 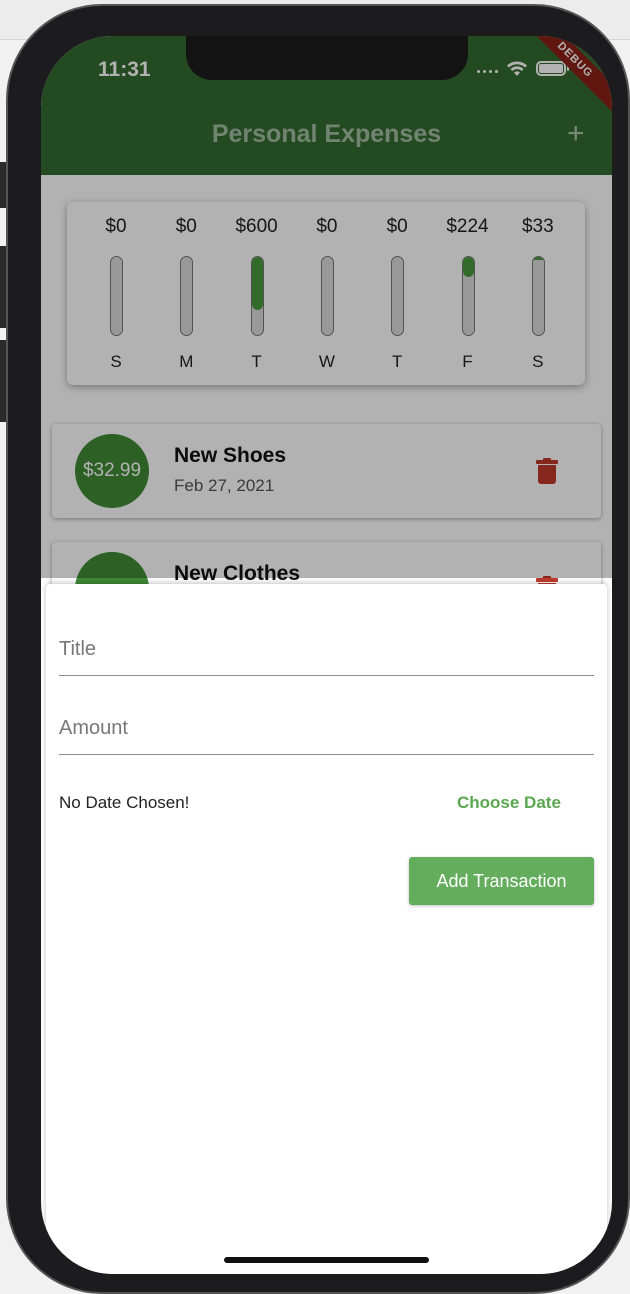 I want to click on home-indicator, so click(x=326, y=1260).